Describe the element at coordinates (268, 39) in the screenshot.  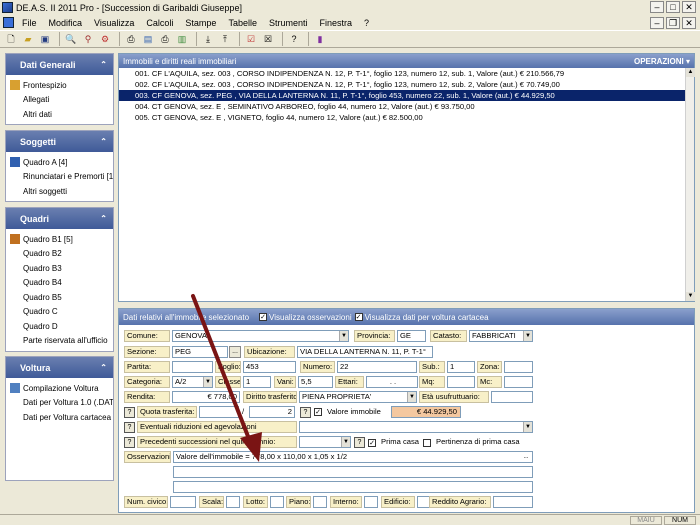
I see `checklist-icon: ☒` at that location.